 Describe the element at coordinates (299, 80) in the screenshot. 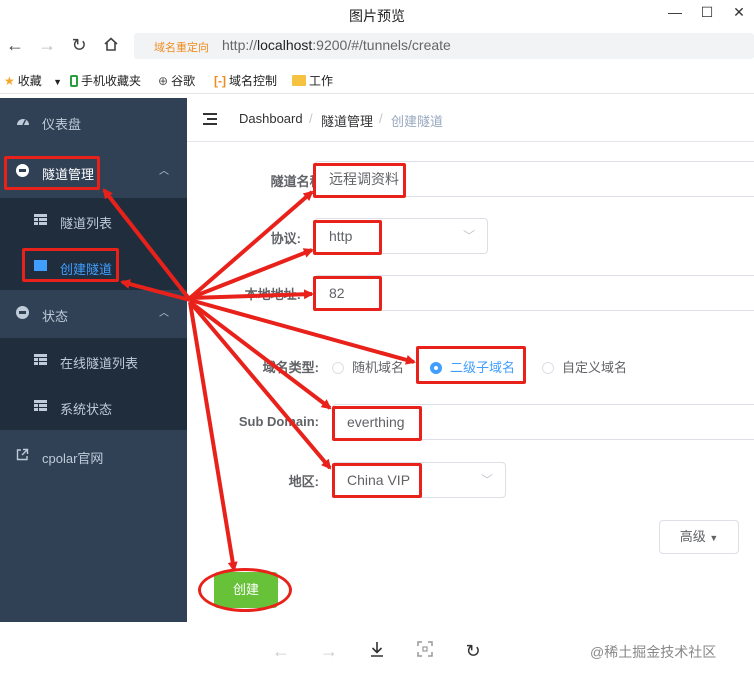

I see `folder-icon` at that location.